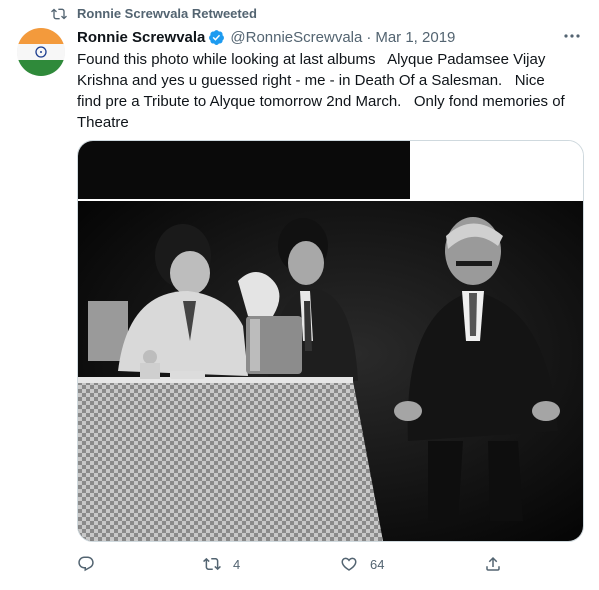 The height and width of the screenshot is (590, 599). I want to click on more-options-icon, so click(572, 36).